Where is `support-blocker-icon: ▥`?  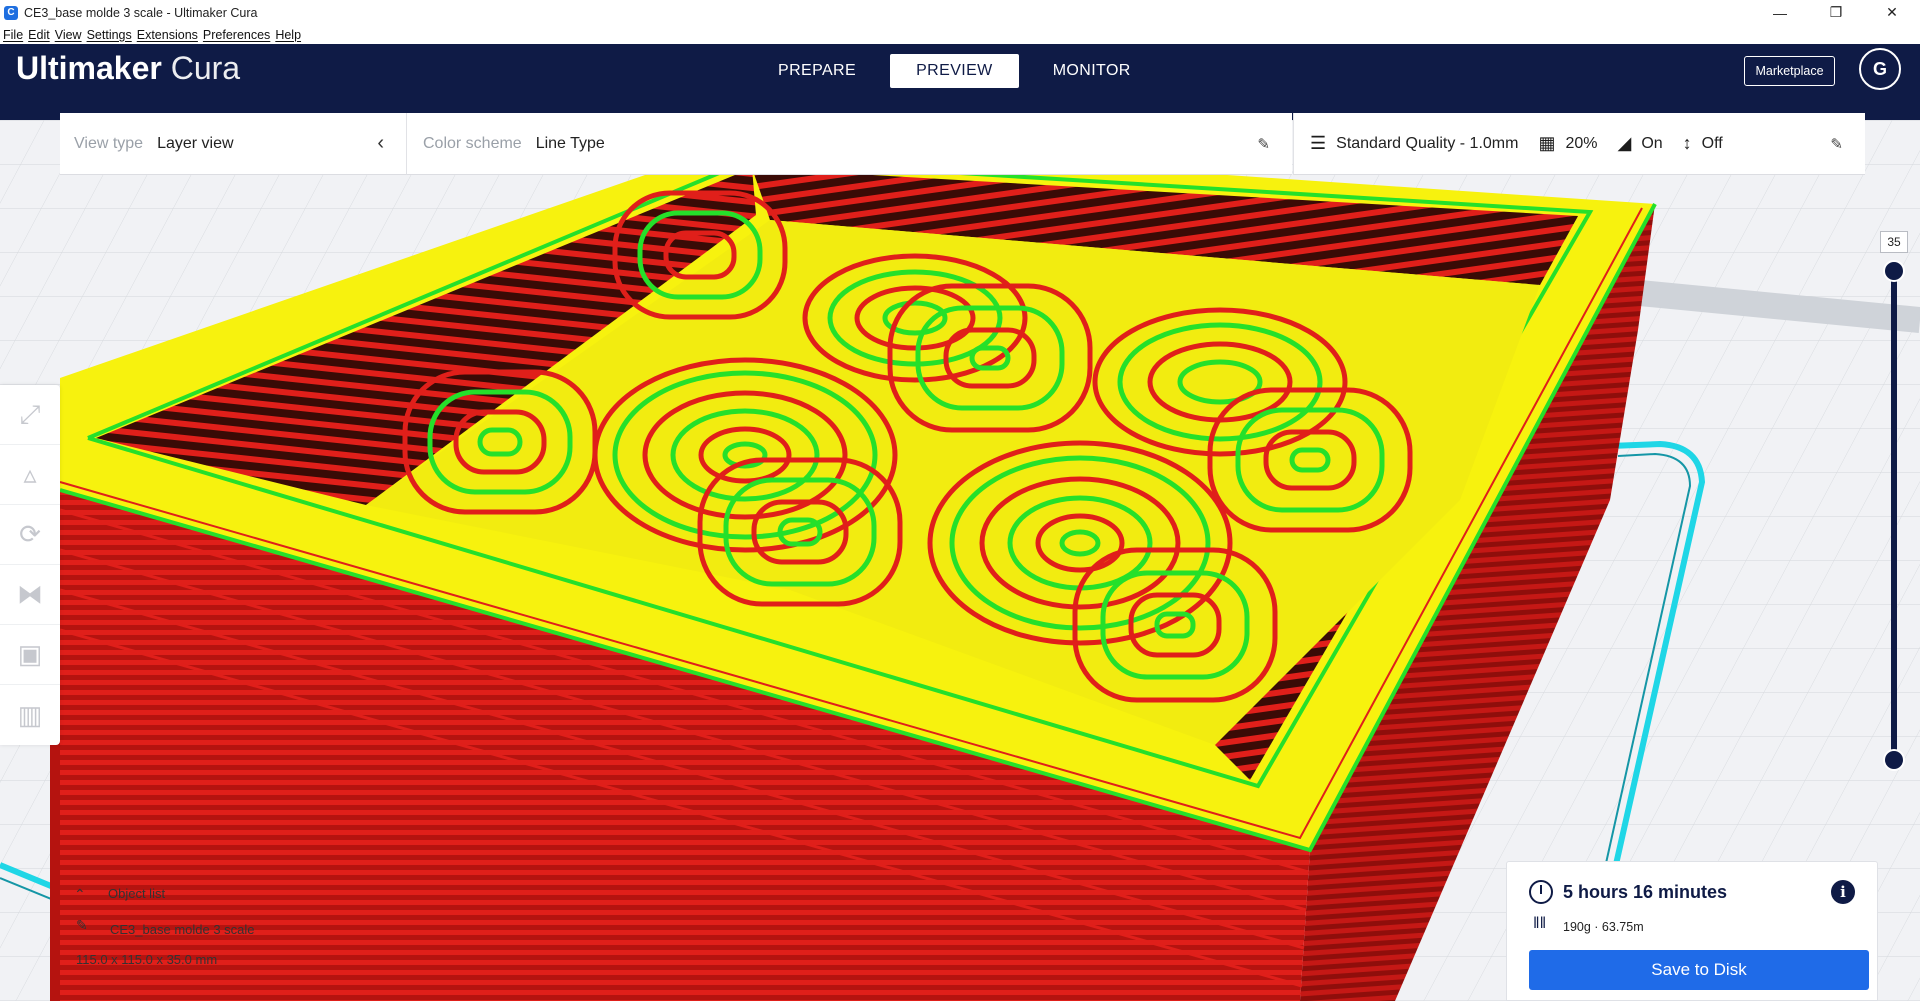 support-blocker-icon: ▥ is located at coordinates (30, 715).